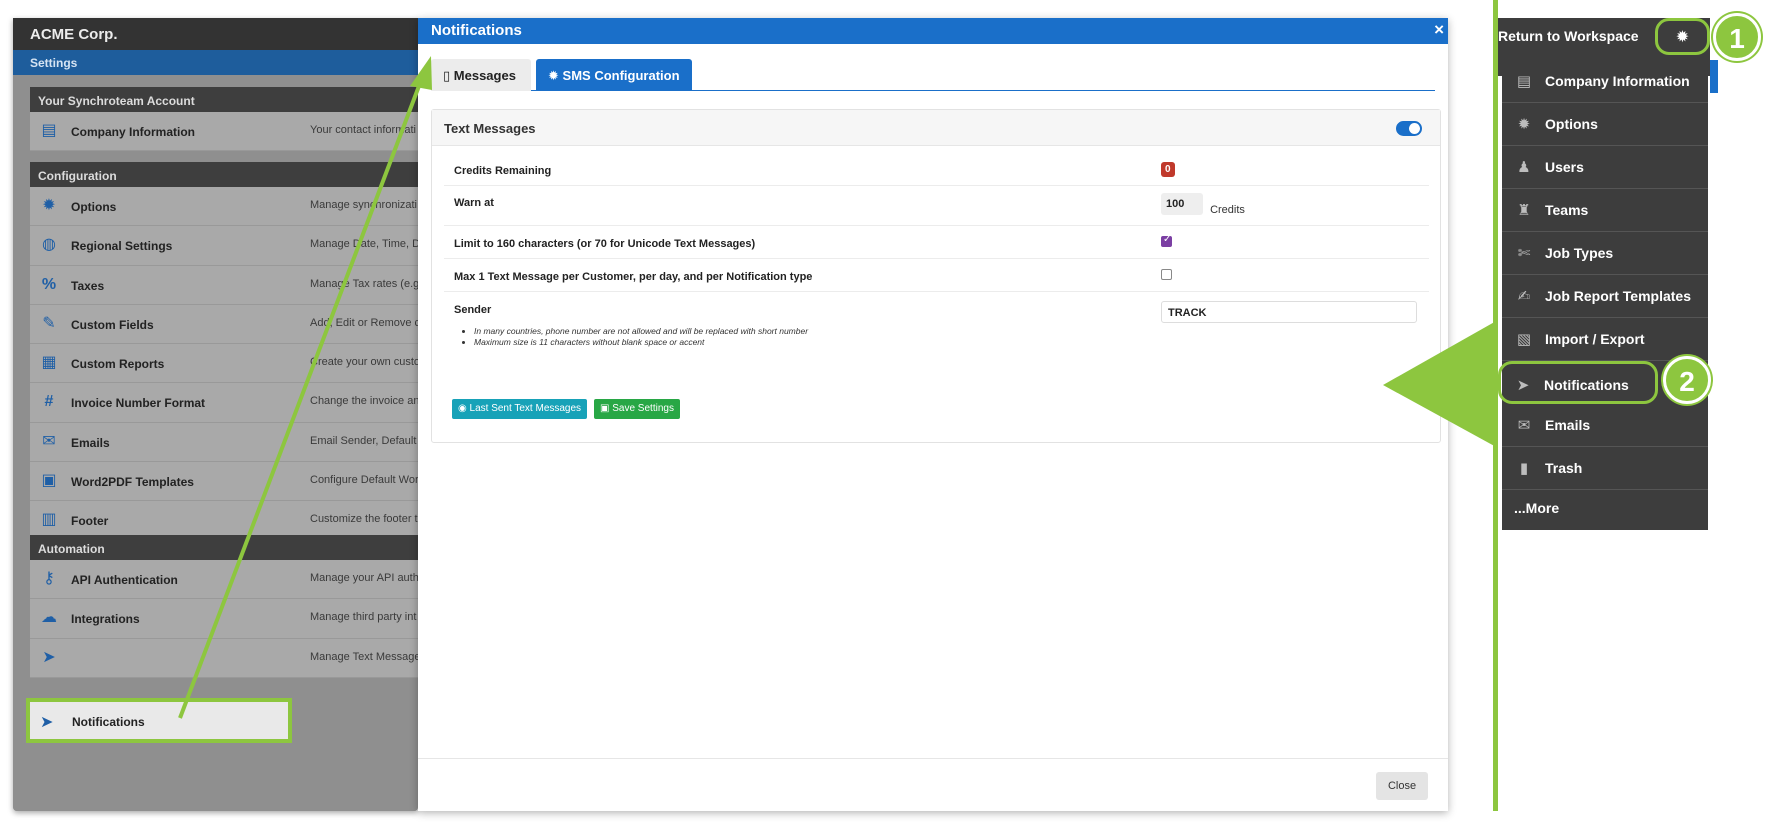 This screenshot has width=1778, height=830. Describe the element at coordinates (224, 285) in the screenshot. I see `settings-row: % Taxes Manage Tax rates (e.g` at that location.